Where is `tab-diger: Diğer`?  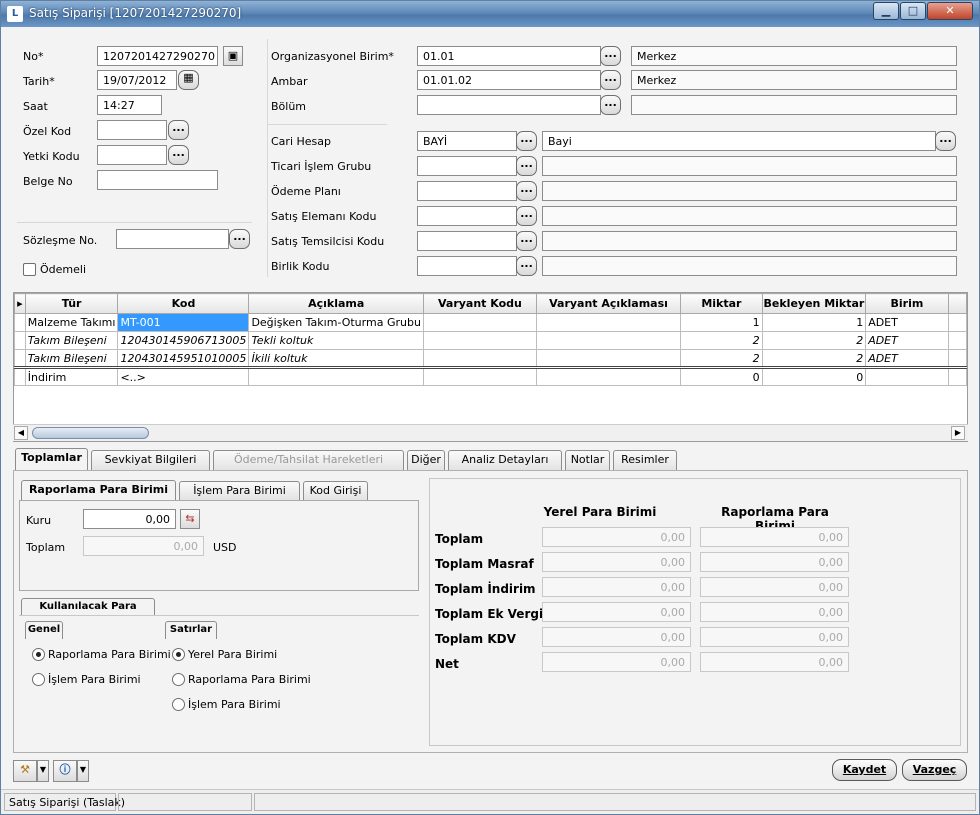 tab-diger: Diğer is located at coordinates (426, 460).